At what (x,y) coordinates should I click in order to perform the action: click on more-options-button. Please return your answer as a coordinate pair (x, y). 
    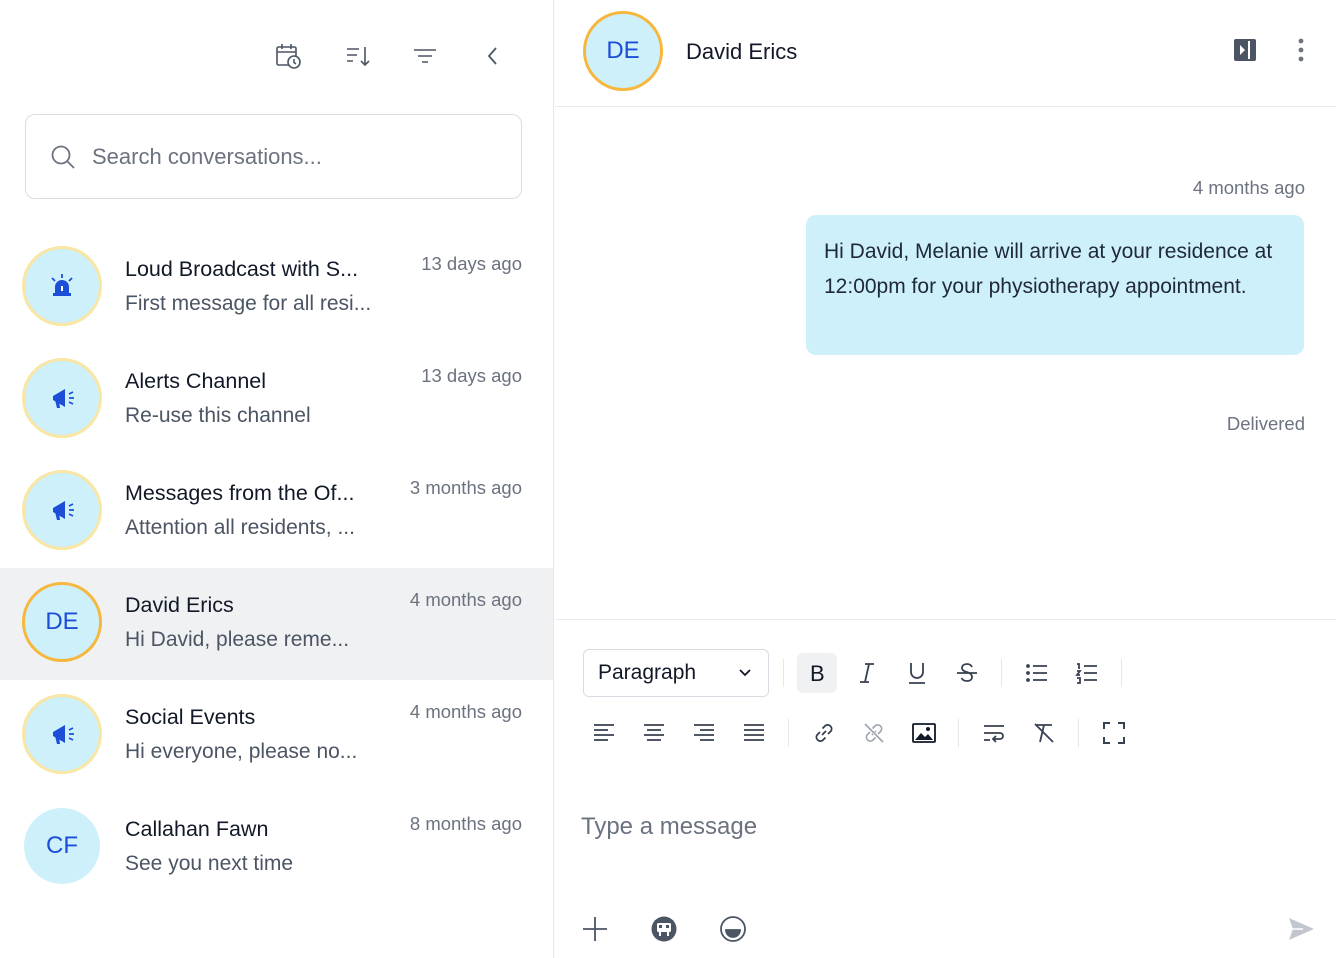
    Looking at the image, I should click on (1301, 50).